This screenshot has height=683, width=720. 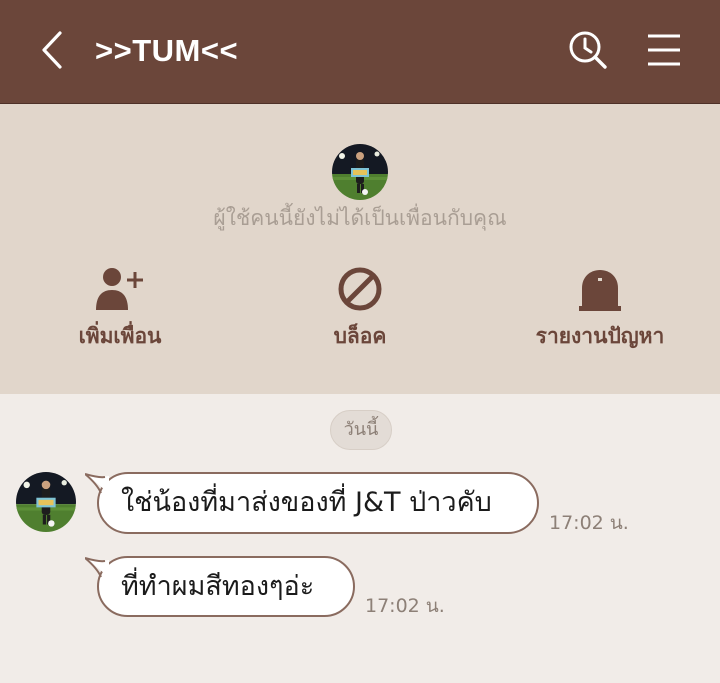 I want to click on hamburger-menu-icon, so click(x=664, y=50).